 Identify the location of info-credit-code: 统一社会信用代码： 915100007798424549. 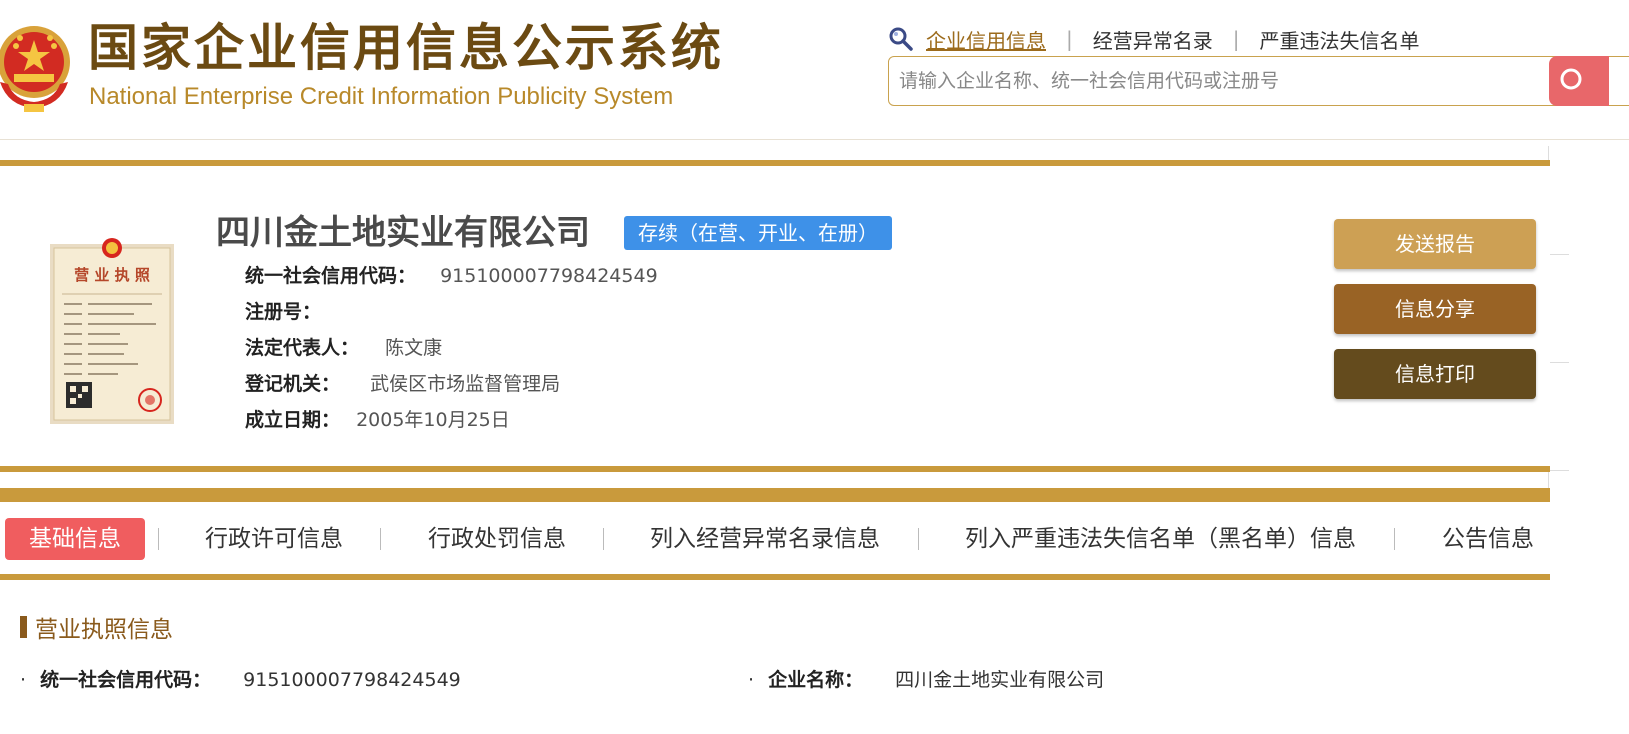
(451, 276).